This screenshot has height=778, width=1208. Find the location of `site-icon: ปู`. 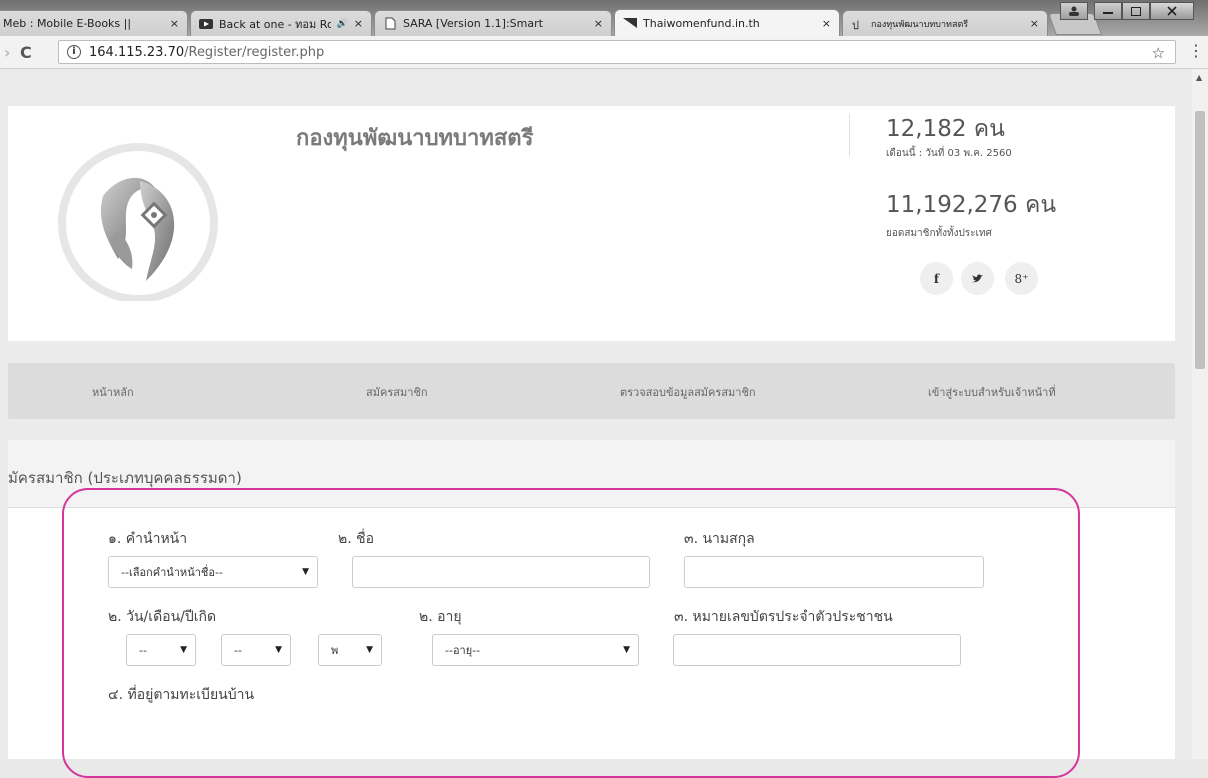

site-icon: ปู is located at coordinates (858, 24).